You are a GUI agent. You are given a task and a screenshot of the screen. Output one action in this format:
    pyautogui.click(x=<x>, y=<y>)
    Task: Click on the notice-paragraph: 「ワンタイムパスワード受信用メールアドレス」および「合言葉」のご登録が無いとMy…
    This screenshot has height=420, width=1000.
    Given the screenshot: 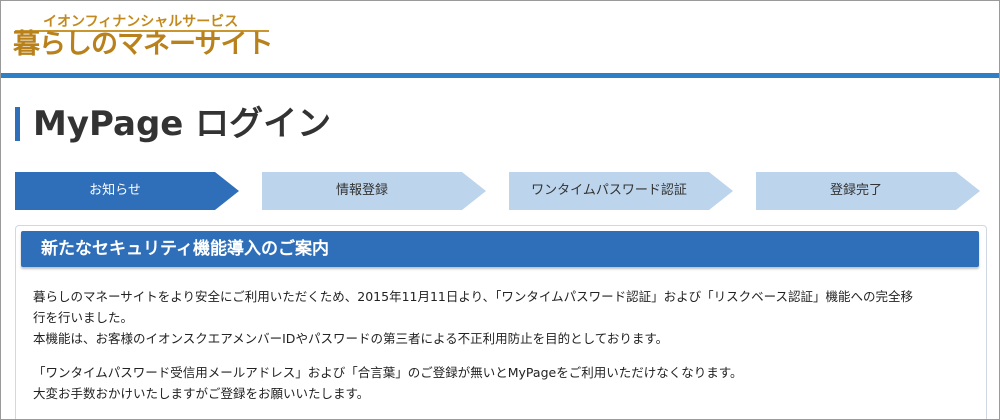 What is the action you would take?
    pyautogui.click(x=503, y=383)
    